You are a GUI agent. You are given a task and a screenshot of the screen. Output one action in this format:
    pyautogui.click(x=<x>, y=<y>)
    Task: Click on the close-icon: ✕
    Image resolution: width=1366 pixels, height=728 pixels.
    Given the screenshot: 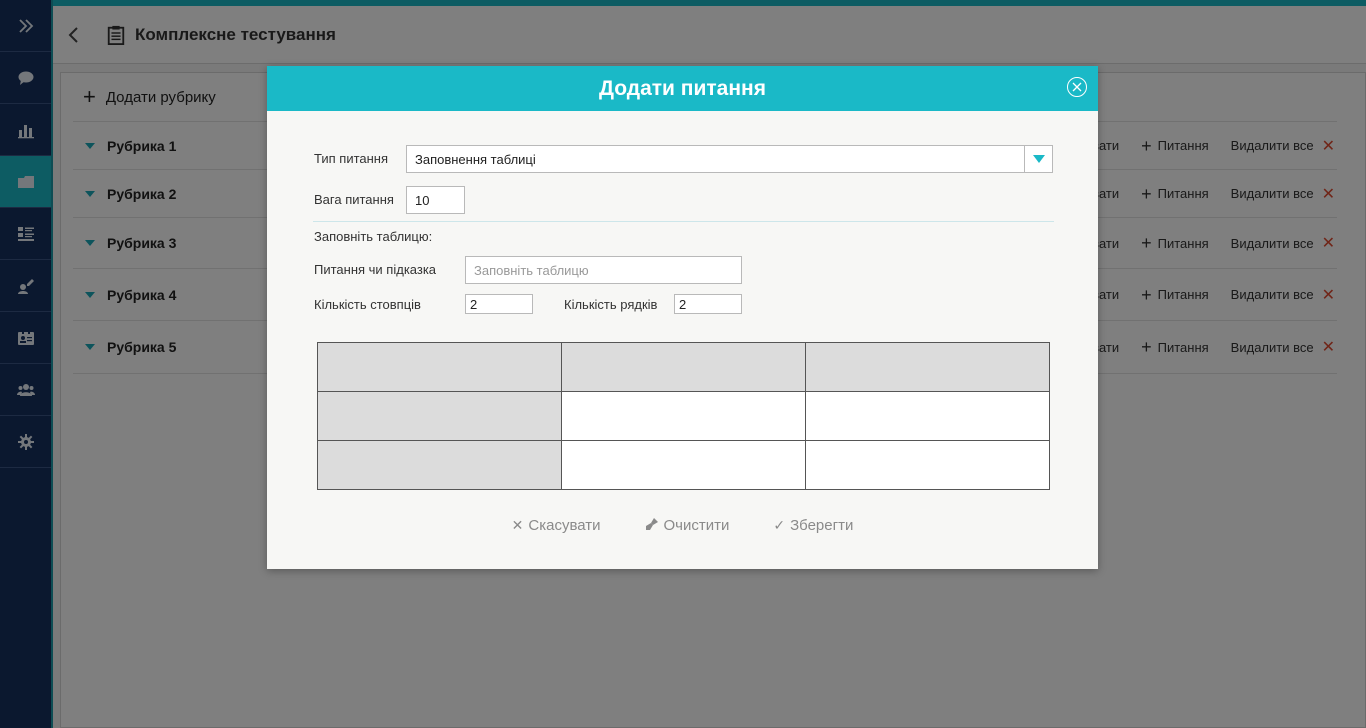 What is the action you would take?
    pyautogui.click(x=517, y=525)
    